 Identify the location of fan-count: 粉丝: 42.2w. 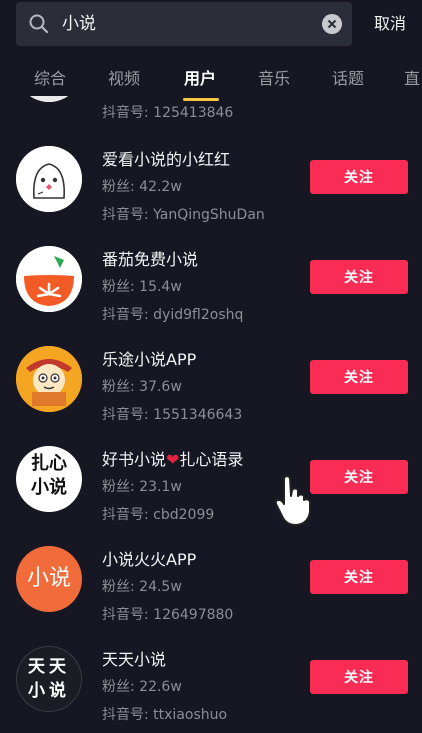
(142, 187).